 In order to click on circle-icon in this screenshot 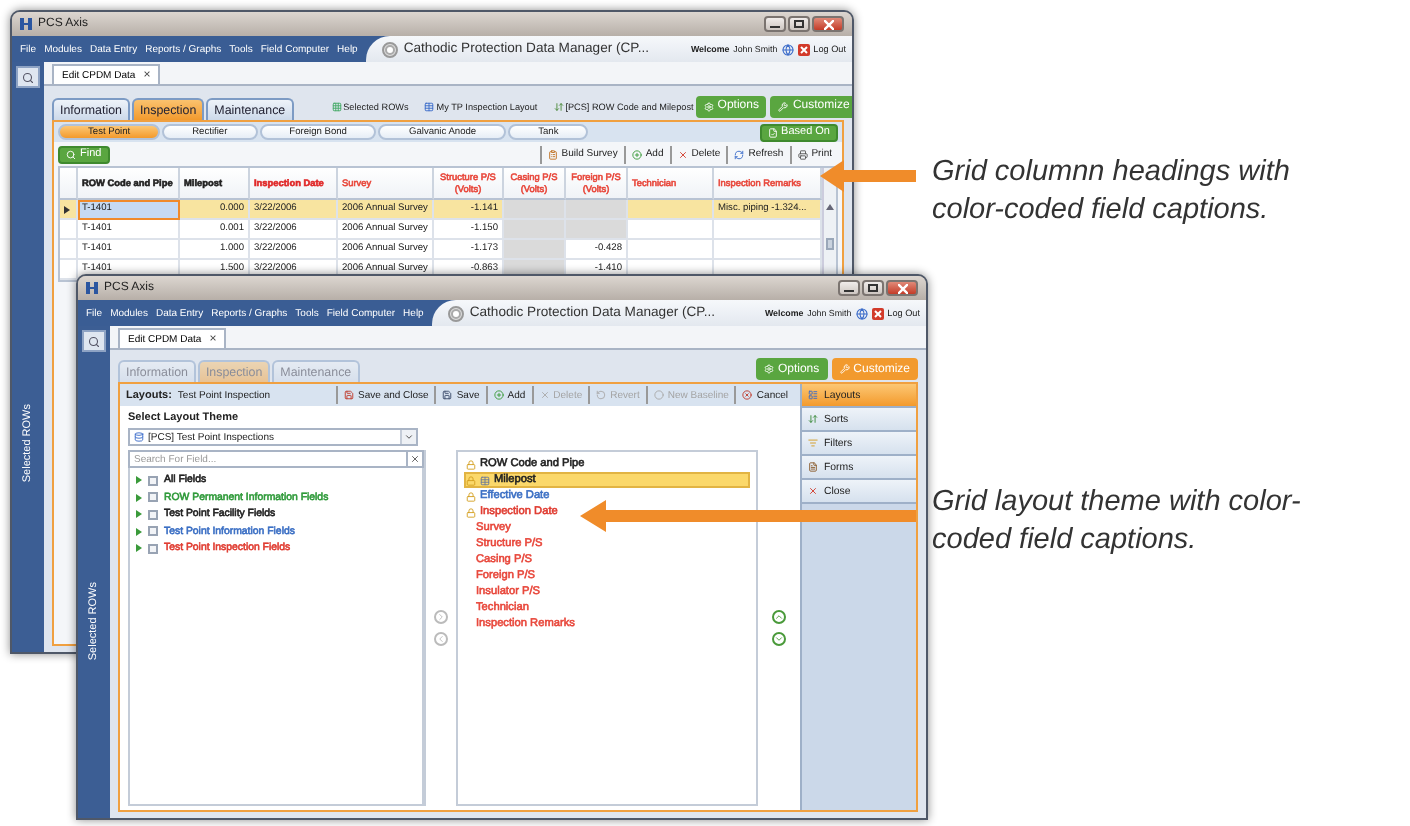, I will do `click(658, 395)`.